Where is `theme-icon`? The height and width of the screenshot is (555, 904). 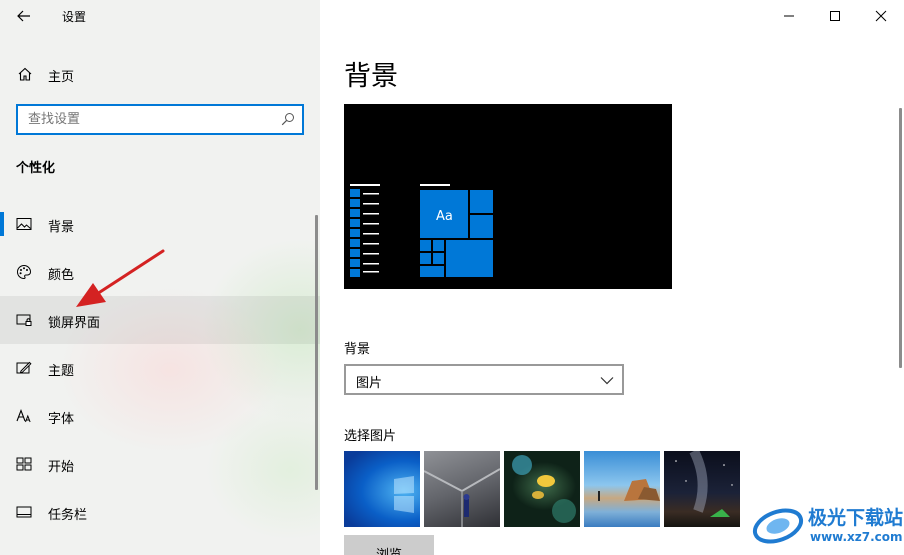 theme-icon is located at coordinates (24, 367).